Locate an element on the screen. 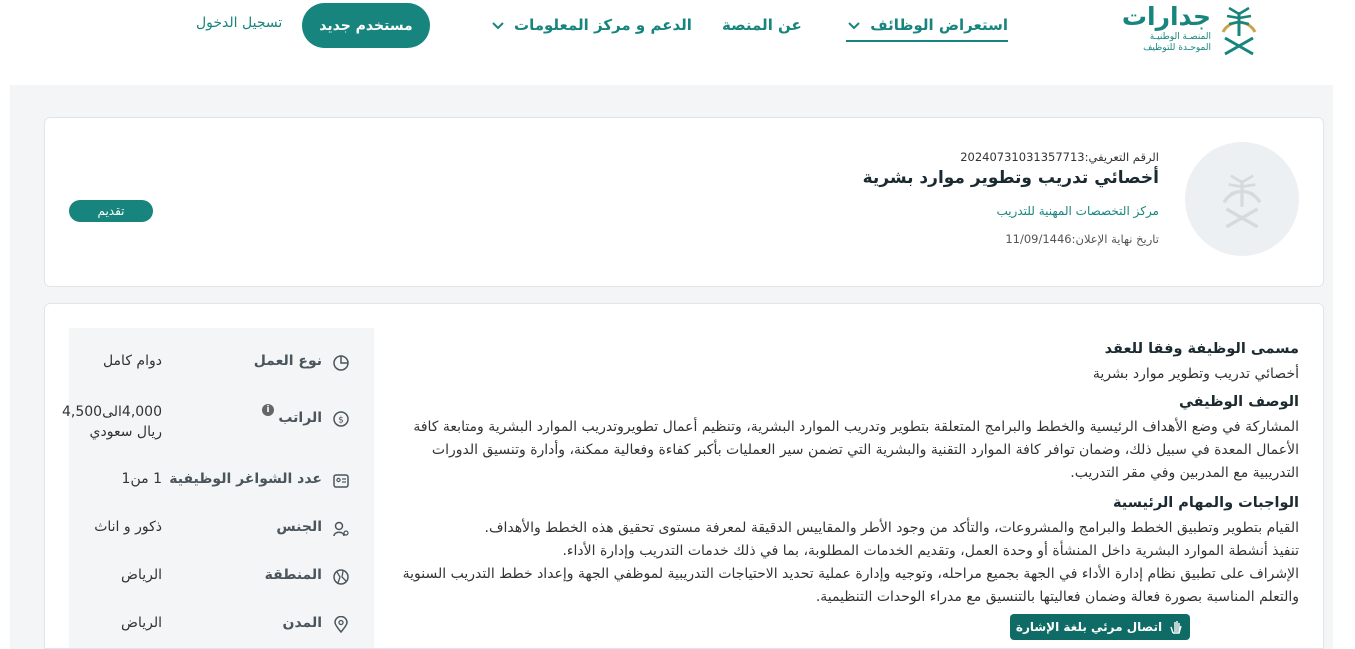 Image resolution: width=1355 pixels, height=649 pixels. job-title: أخصائي تدريب وتطوير موارد بشرية is located at coordinates (1010, 178).